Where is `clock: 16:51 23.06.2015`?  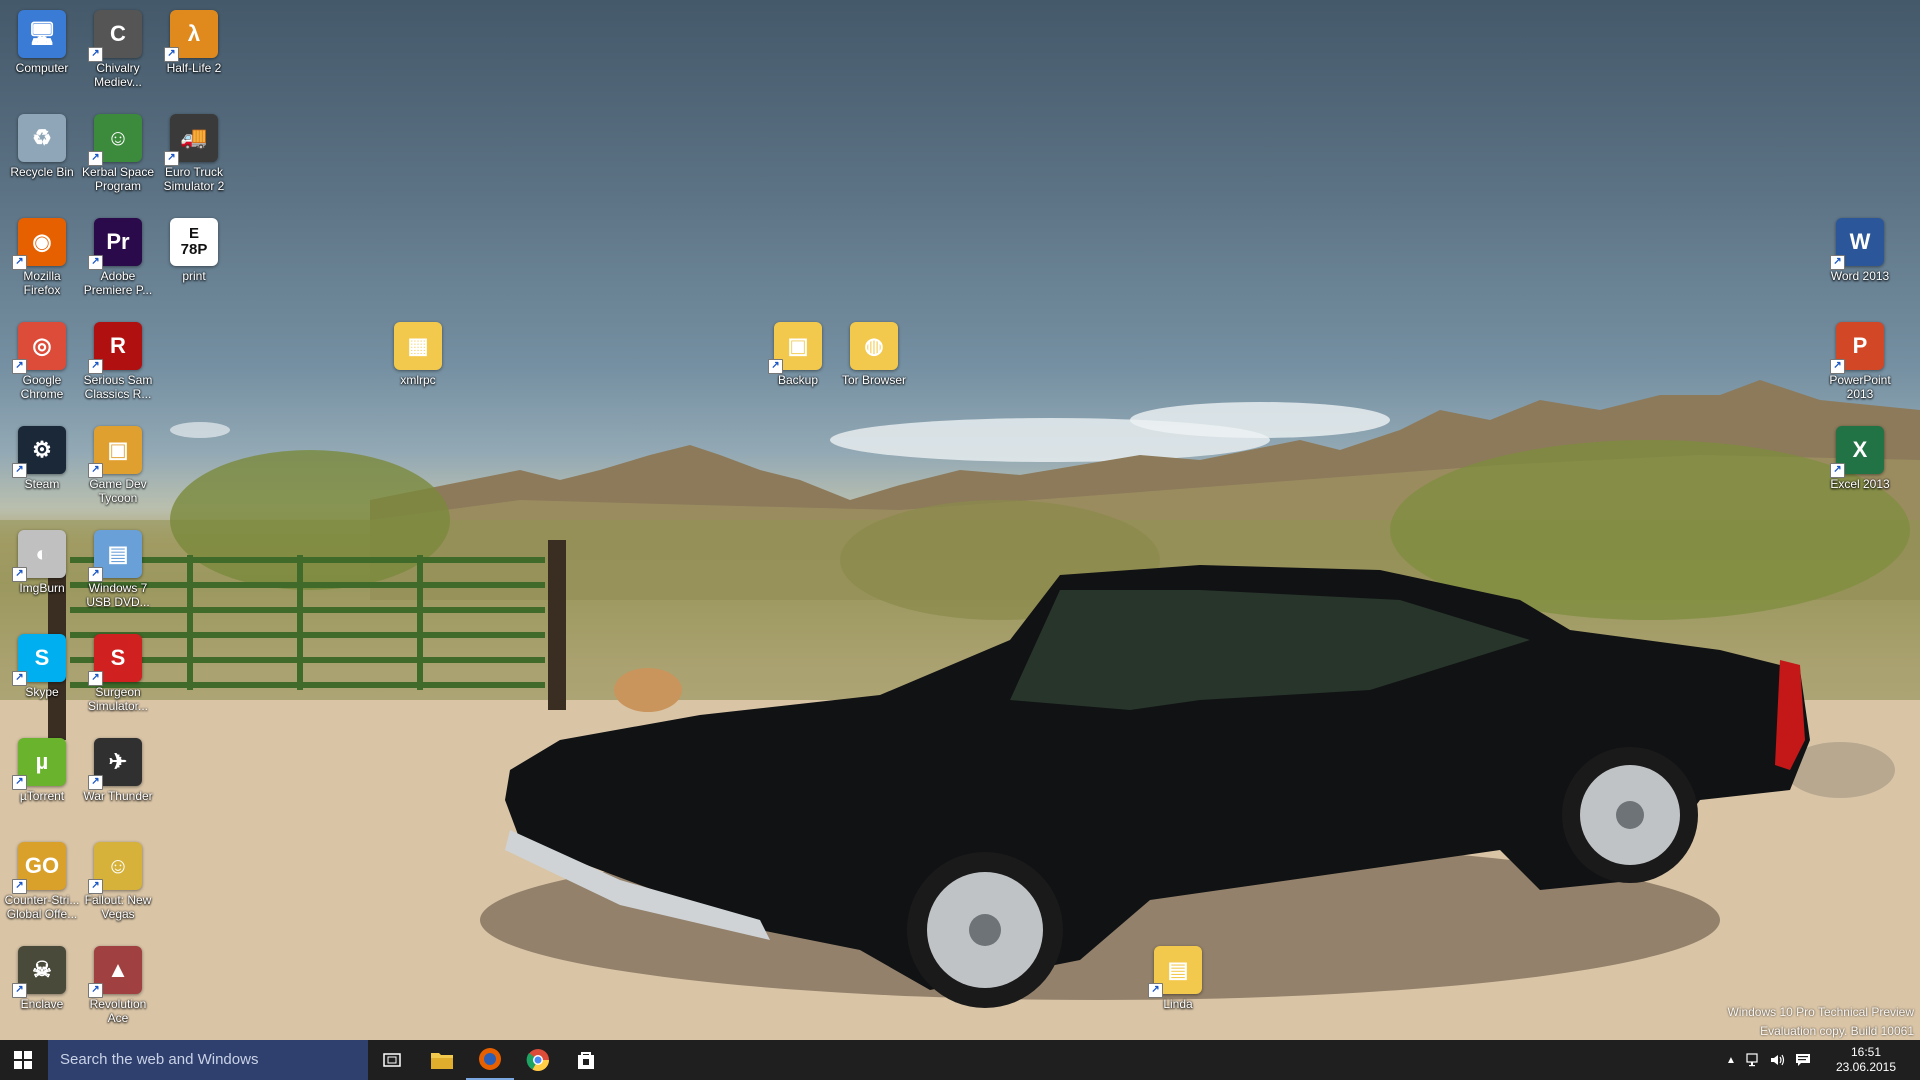 clock: 16:51 23.06.2015 is located at coordinates (1866, 1060).